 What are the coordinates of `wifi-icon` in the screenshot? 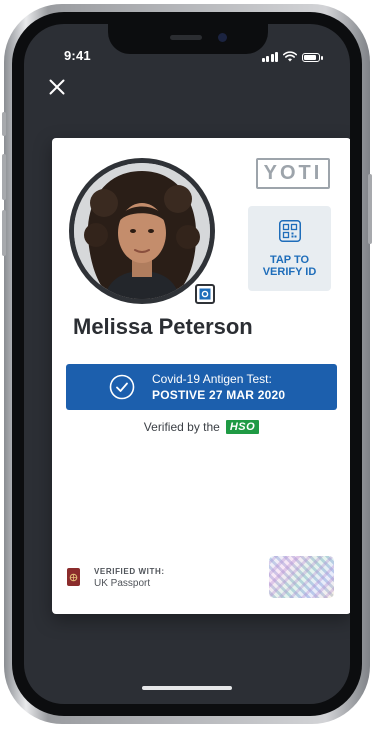 It's located at (290, 56).